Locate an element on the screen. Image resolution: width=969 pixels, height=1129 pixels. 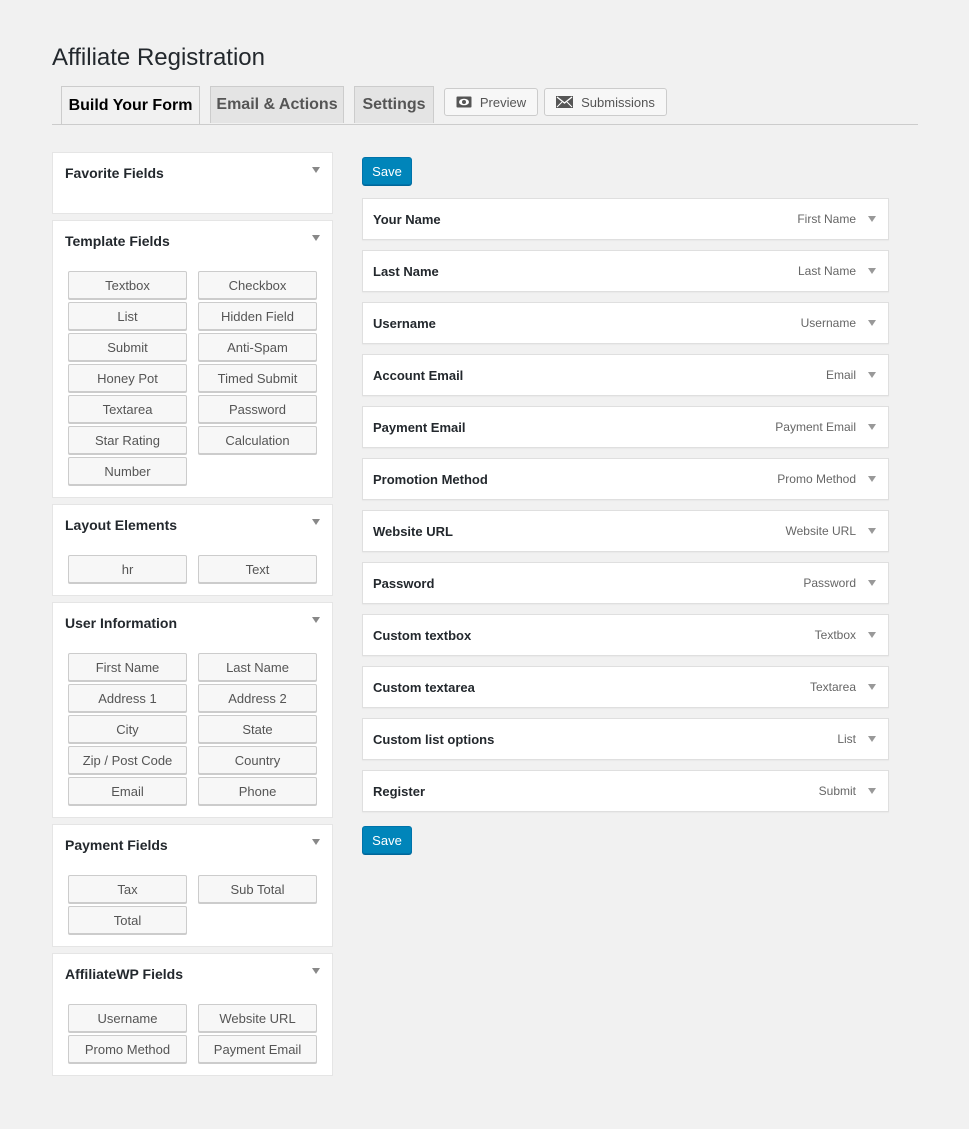
field-button-phone: Phone is located at coordinates (257, 791).